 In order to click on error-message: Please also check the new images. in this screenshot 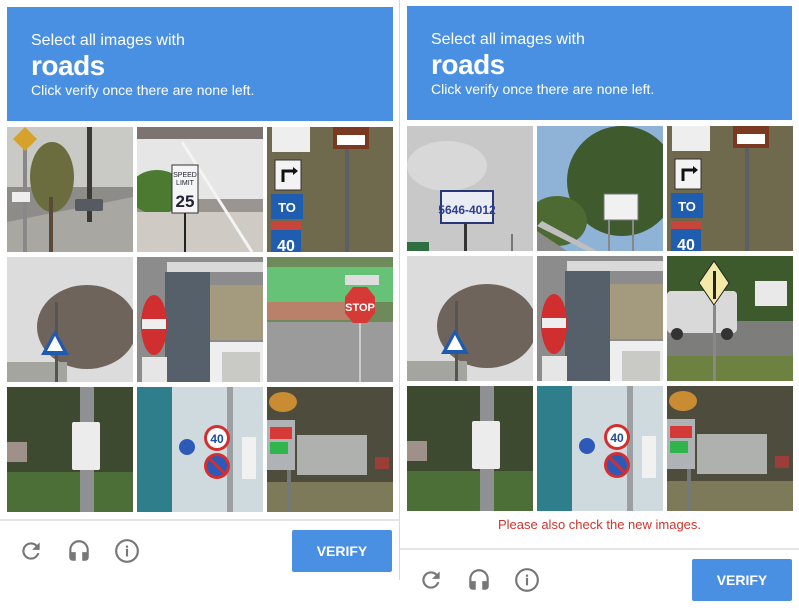, I will do `click(599, 524)`.